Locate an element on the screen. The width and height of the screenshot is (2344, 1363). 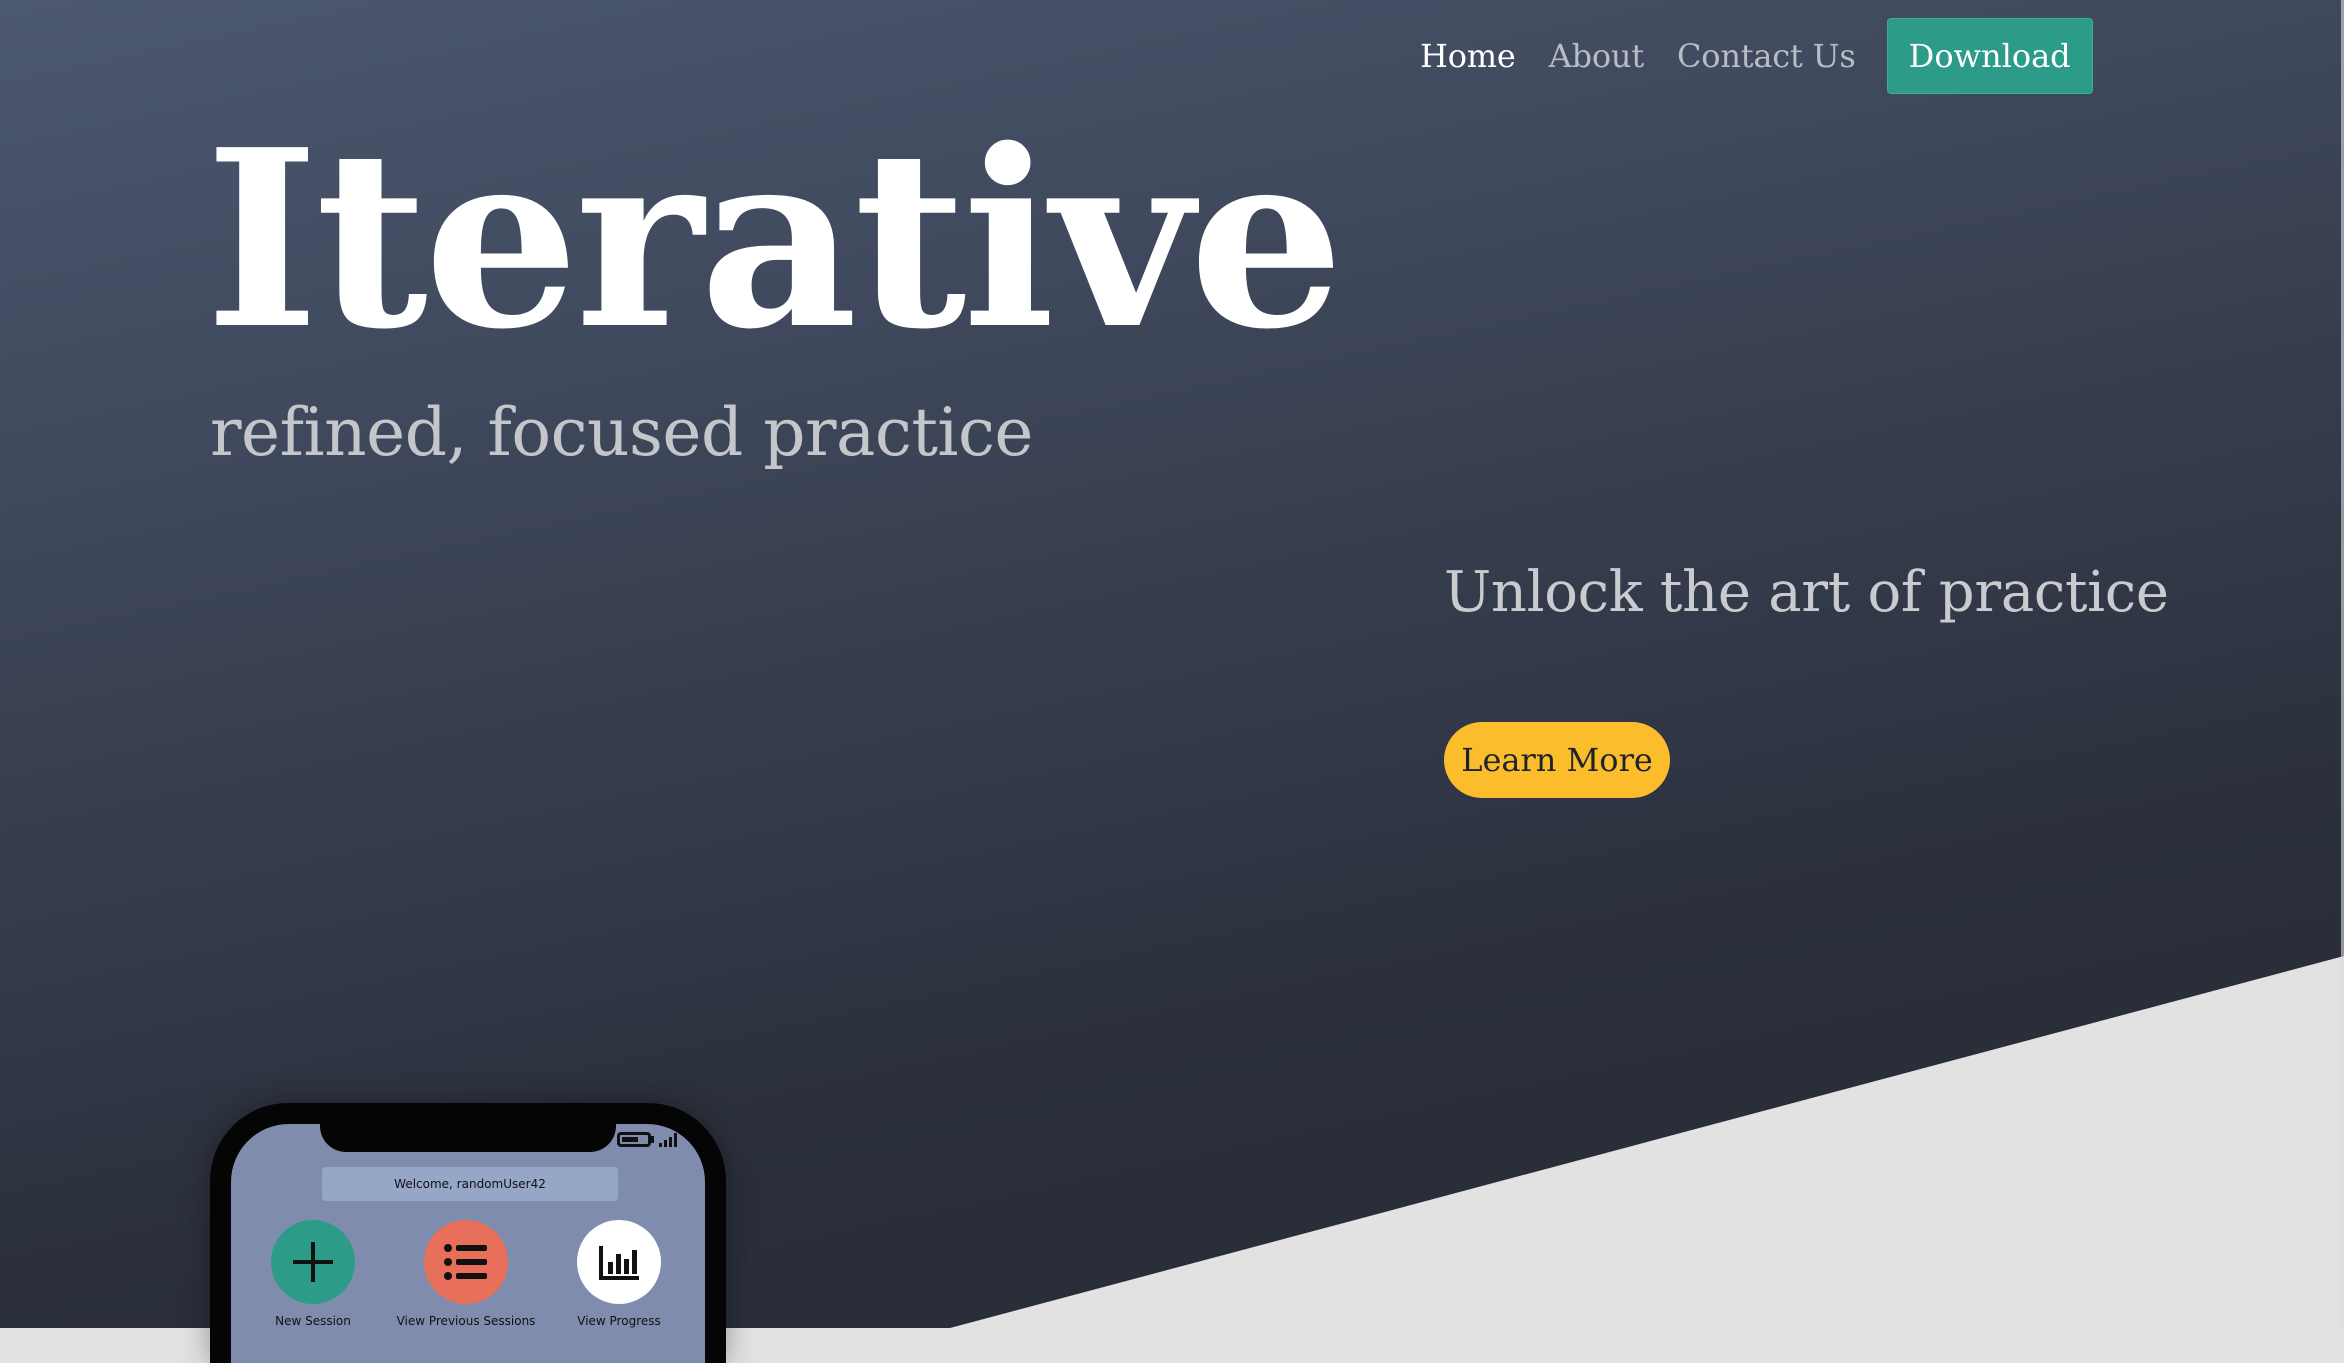
plus-icon is located at coordinates (313, 1262).